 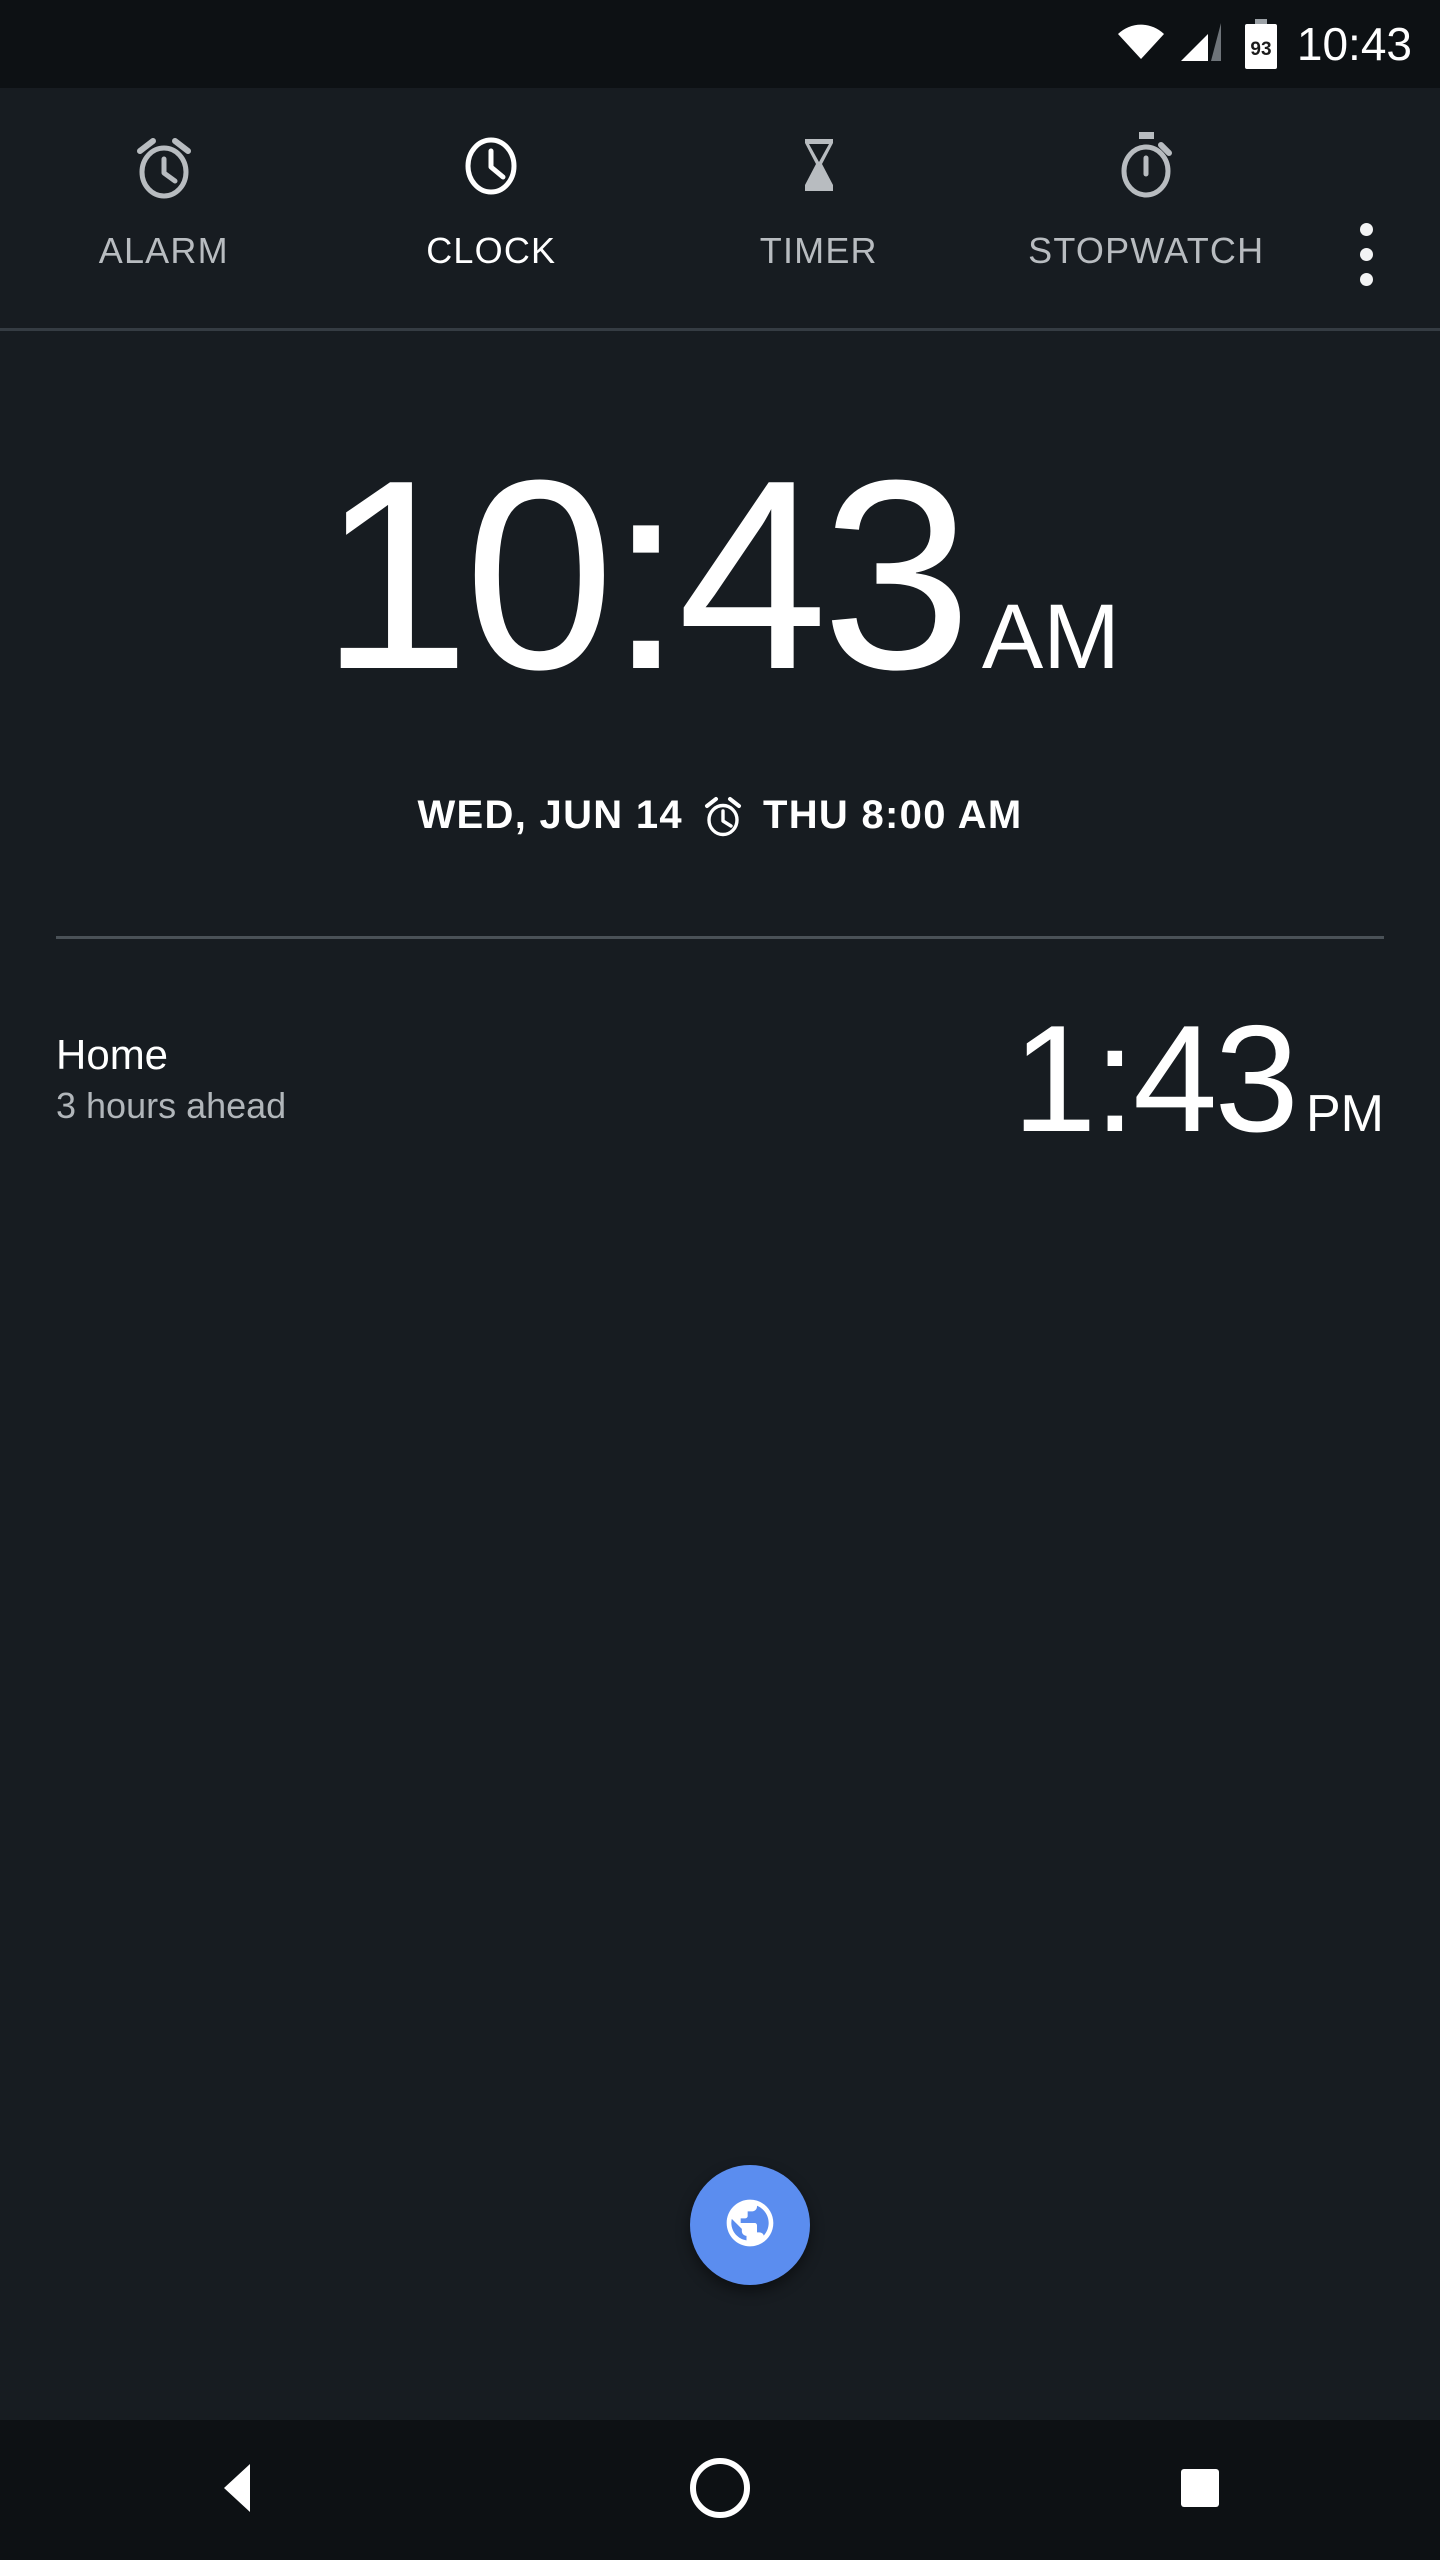 What do you see at coordinates (491, 250) in the screenshot?
I see `tab-label-clock: CLOCK` at bounding box center [491, 250].